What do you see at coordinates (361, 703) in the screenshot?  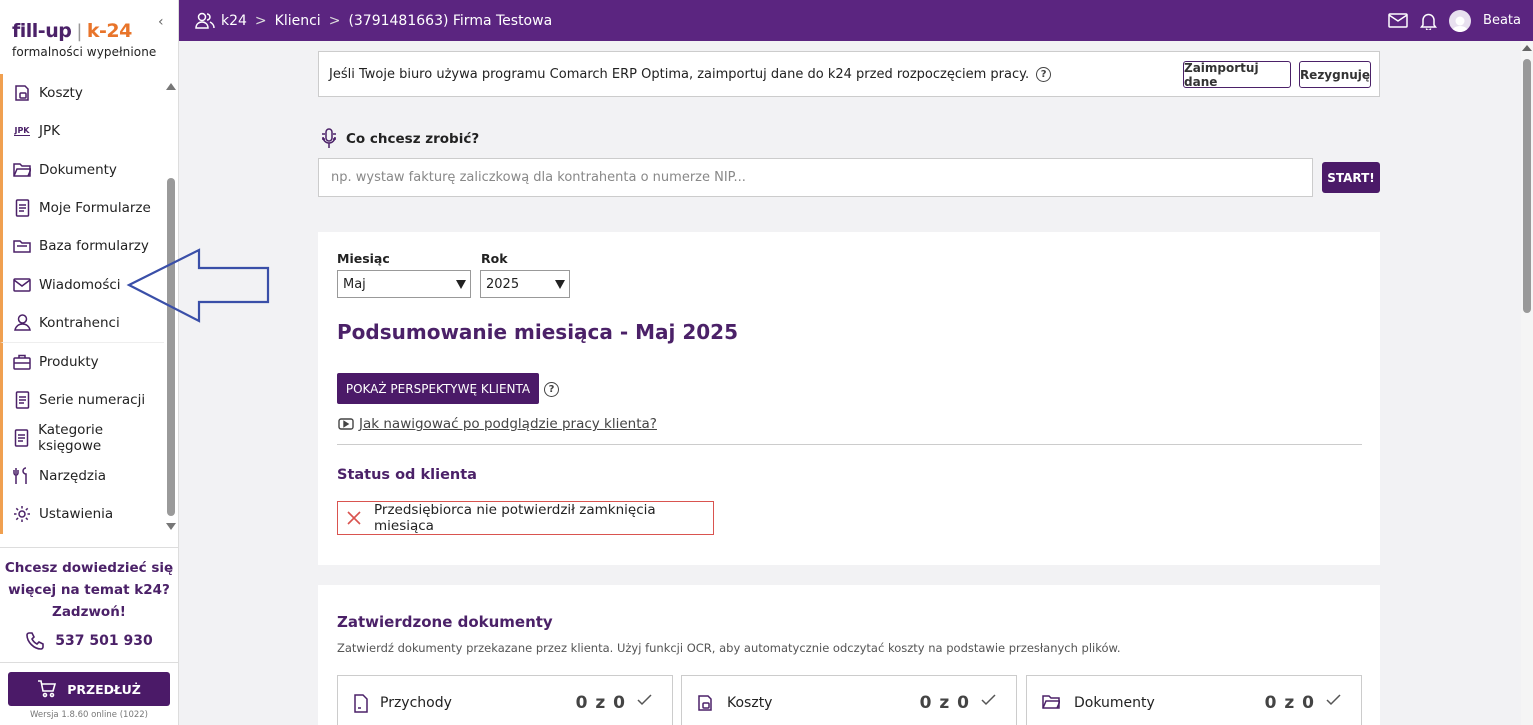 I see `invoice-icon` at bounding box center [361, 703].